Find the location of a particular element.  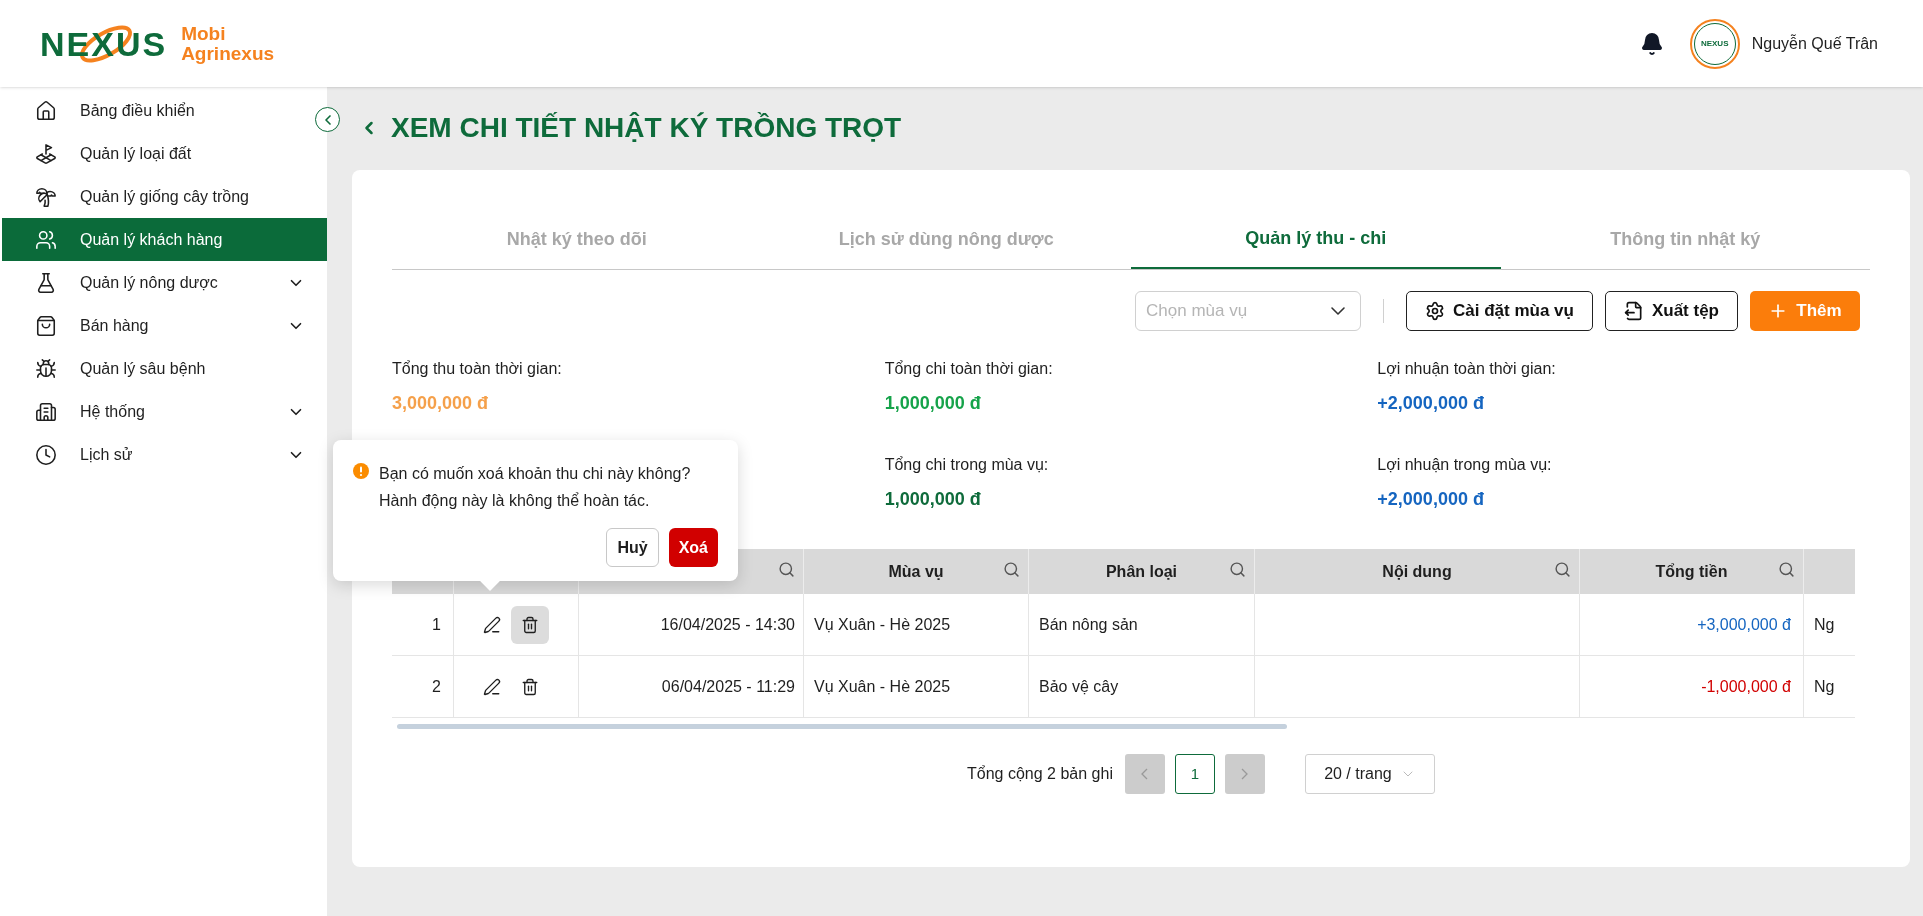

page-title: XEM CHI TIẾT NHẬT KÝ TRỒNG TRỌT is located at coordinates (646, 128).